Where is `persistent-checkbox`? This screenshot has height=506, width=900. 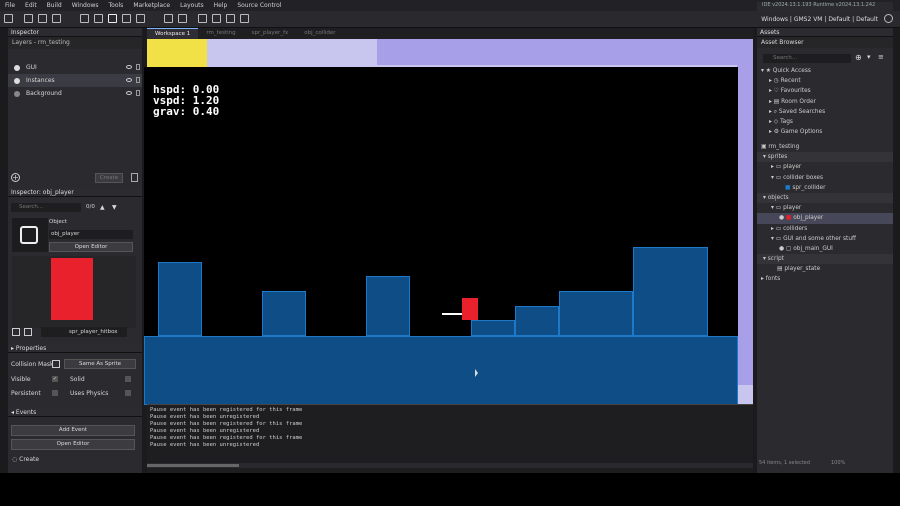 persistent-checkbox is located at coordinates (55, 393).